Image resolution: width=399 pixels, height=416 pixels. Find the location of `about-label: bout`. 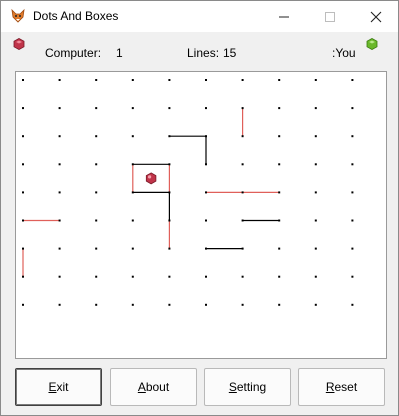

about-label: bout is located at coordinates (157, 387).